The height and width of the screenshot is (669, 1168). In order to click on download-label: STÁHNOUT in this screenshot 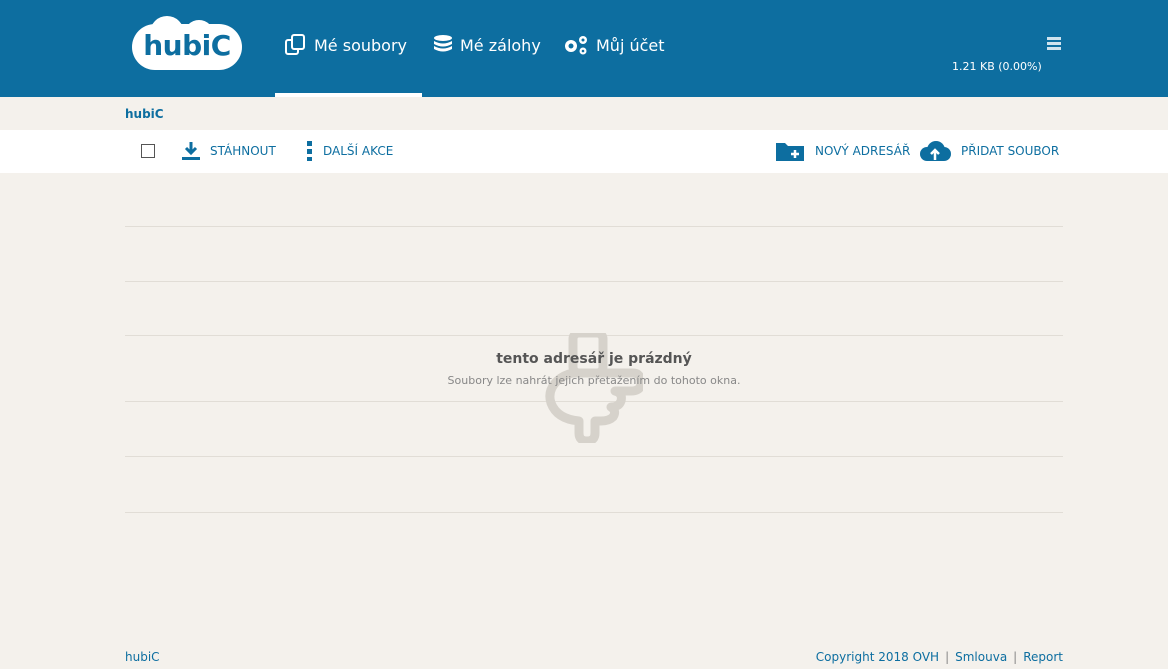, I will do `click(243, 151)`.